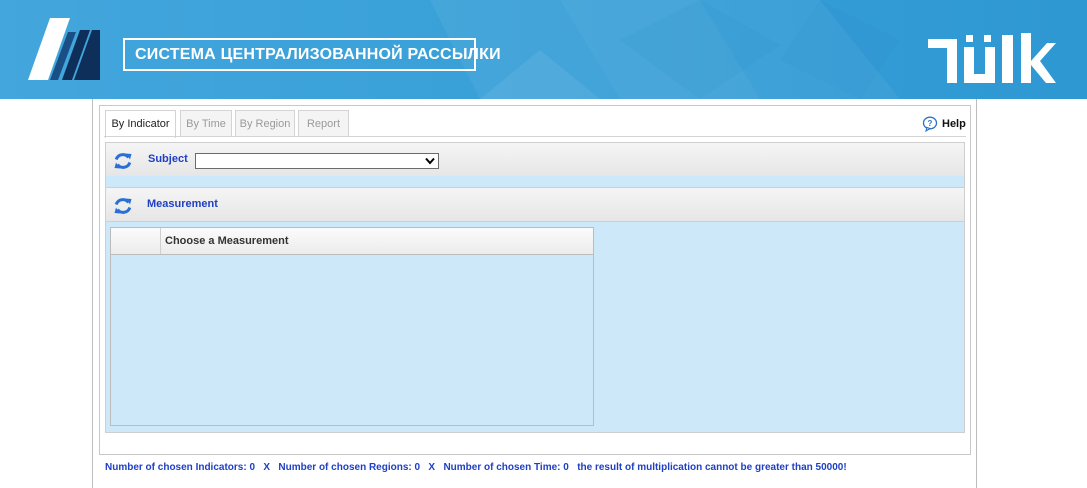 The image size is (1087, 488). Describe the element at coordinates (506, 467) in the screenshot. I see `time-count-text: Number of chosen Time: 0` at that location.